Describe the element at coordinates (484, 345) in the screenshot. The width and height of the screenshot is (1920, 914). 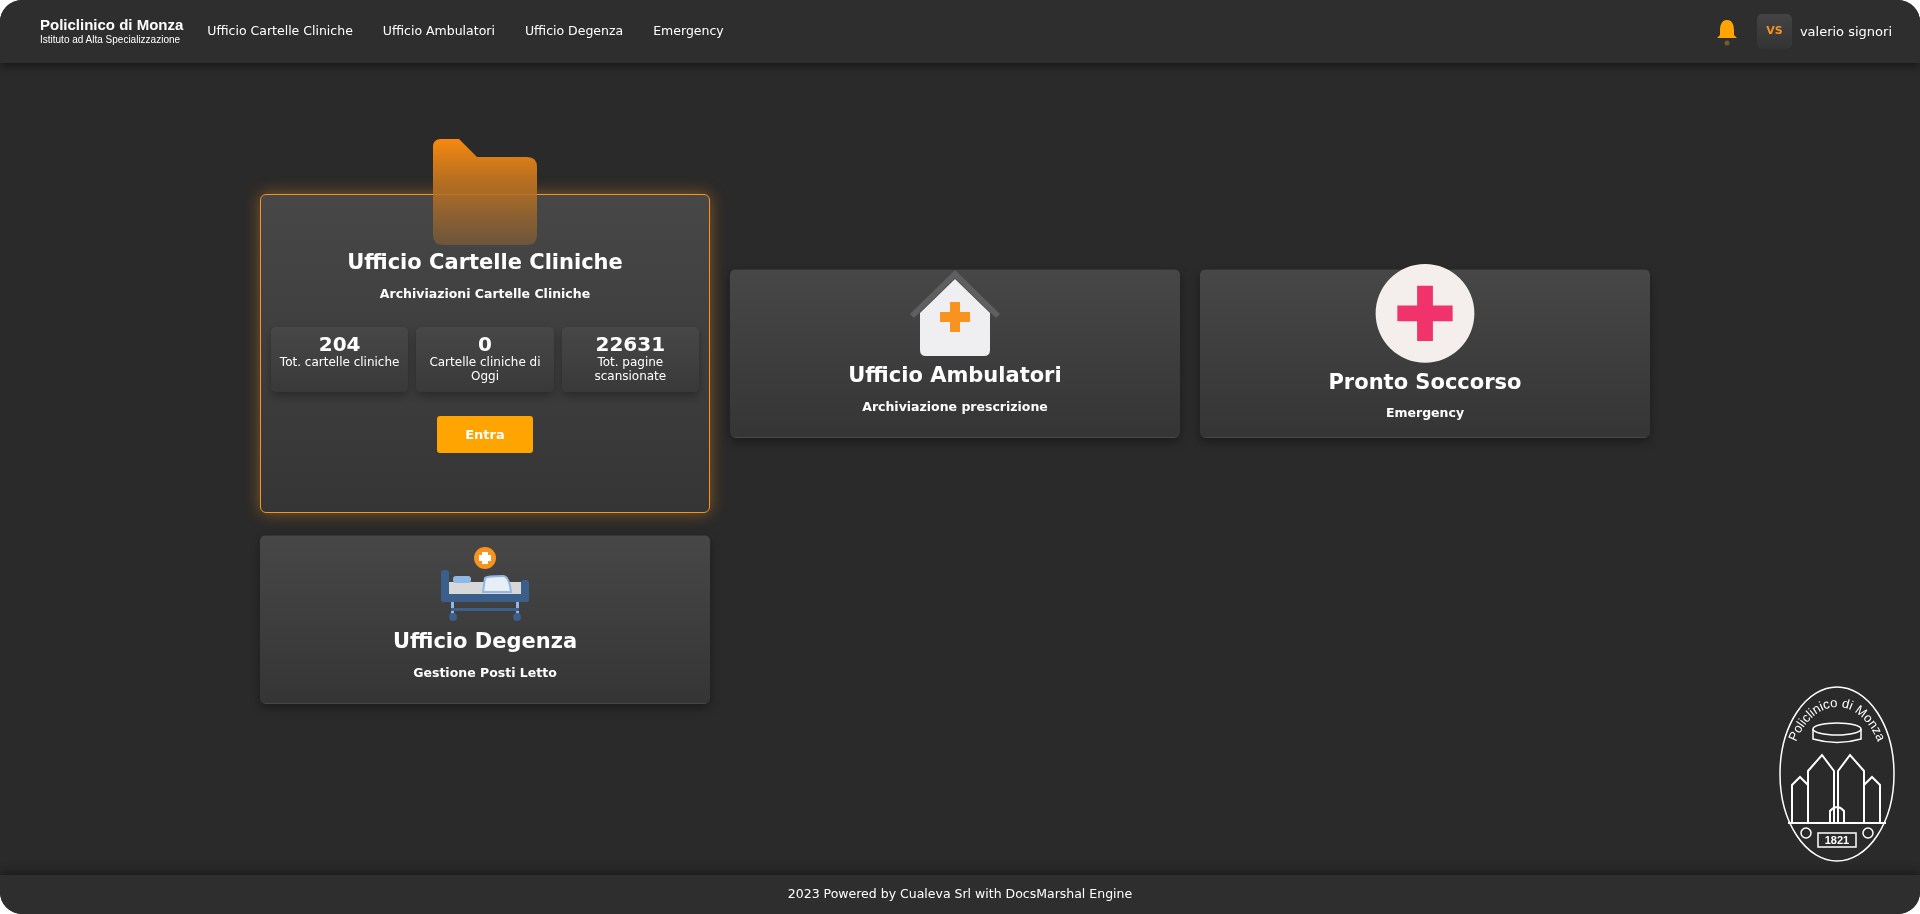
I see `stat-value: 0` at that location.